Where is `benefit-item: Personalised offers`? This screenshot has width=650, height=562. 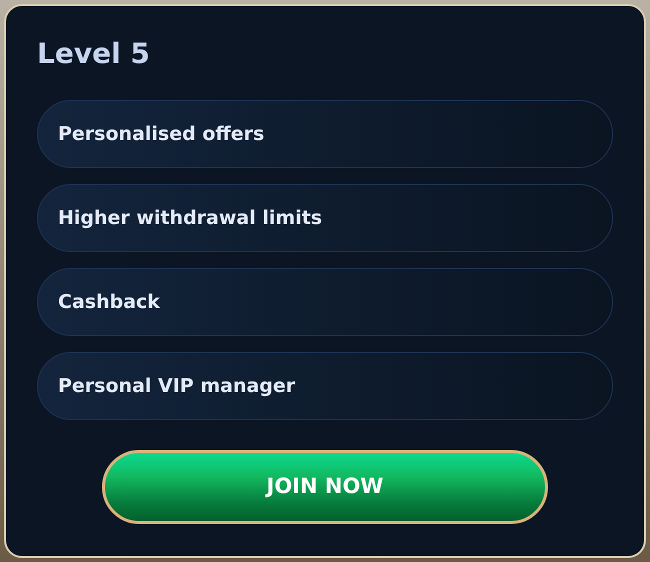 benefit-item: Personalised offers is located at coordinates (325, 134).